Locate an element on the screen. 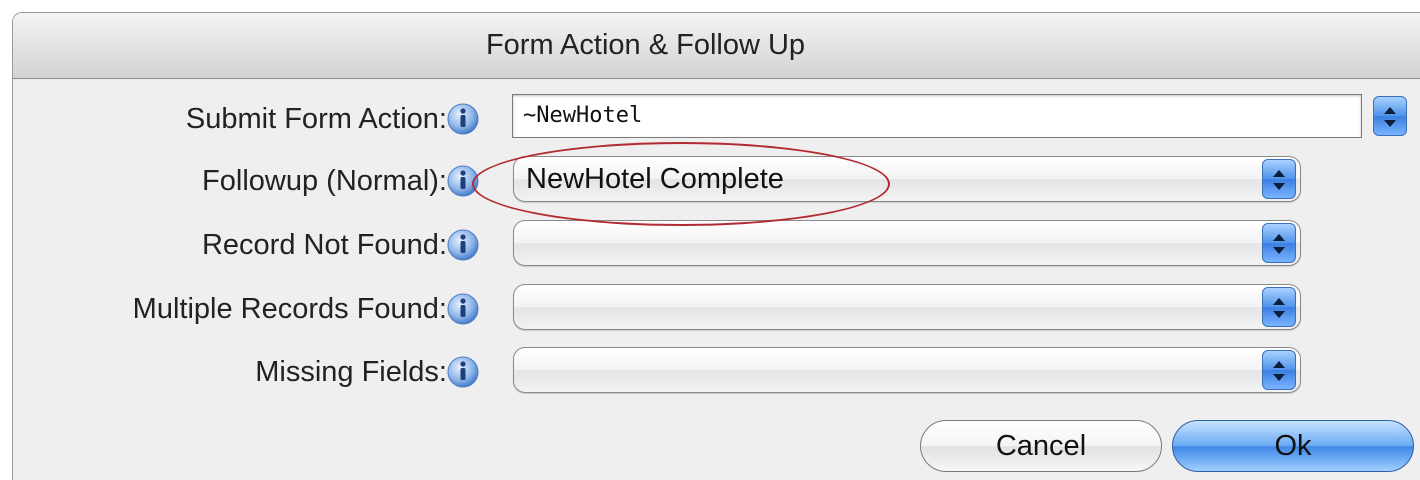 This screenshot has width=1420, height=480. record-not-found-stepper is located at coordinates (1279, 243).